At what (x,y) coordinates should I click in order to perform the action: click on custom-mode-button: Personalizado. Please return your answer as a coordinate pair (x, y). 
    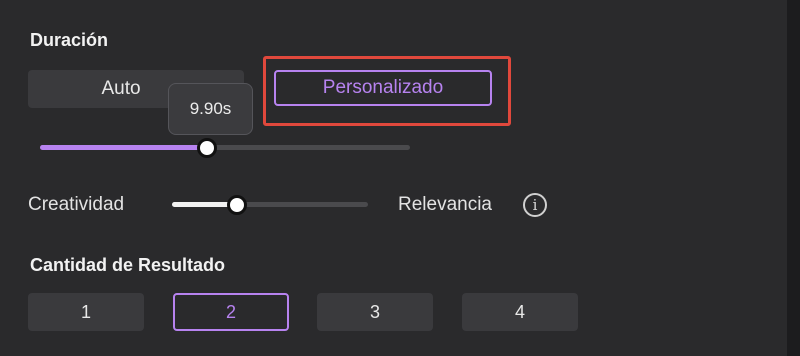
    Looking at the image, I should click on (383, 88).